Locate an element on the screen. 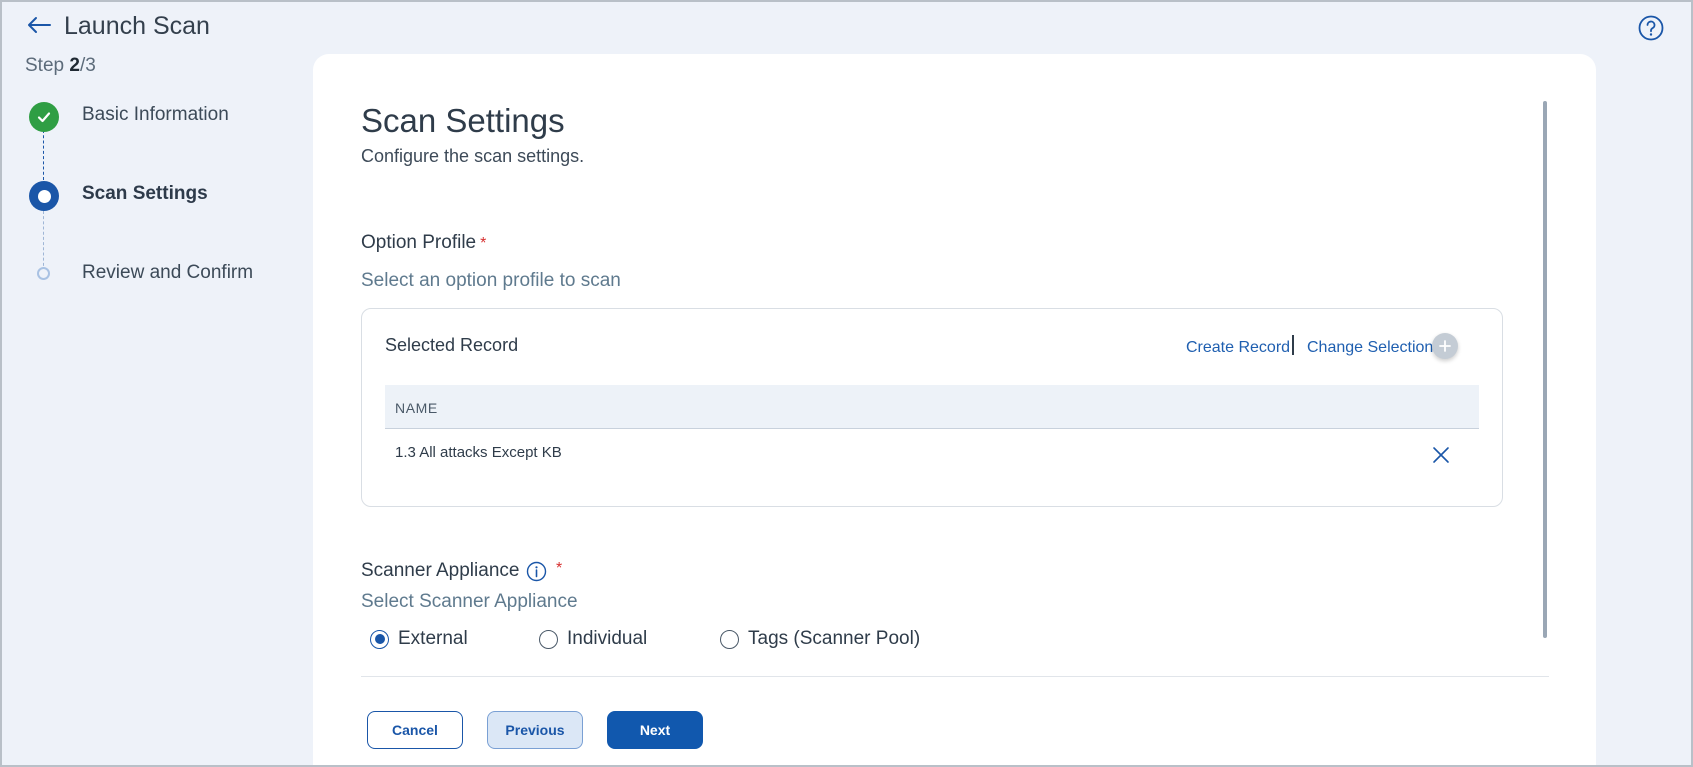 This screenshot has width=1693, height=767. option-profile-hint: Select an option profile to scan is located at coordinates (491, 280).